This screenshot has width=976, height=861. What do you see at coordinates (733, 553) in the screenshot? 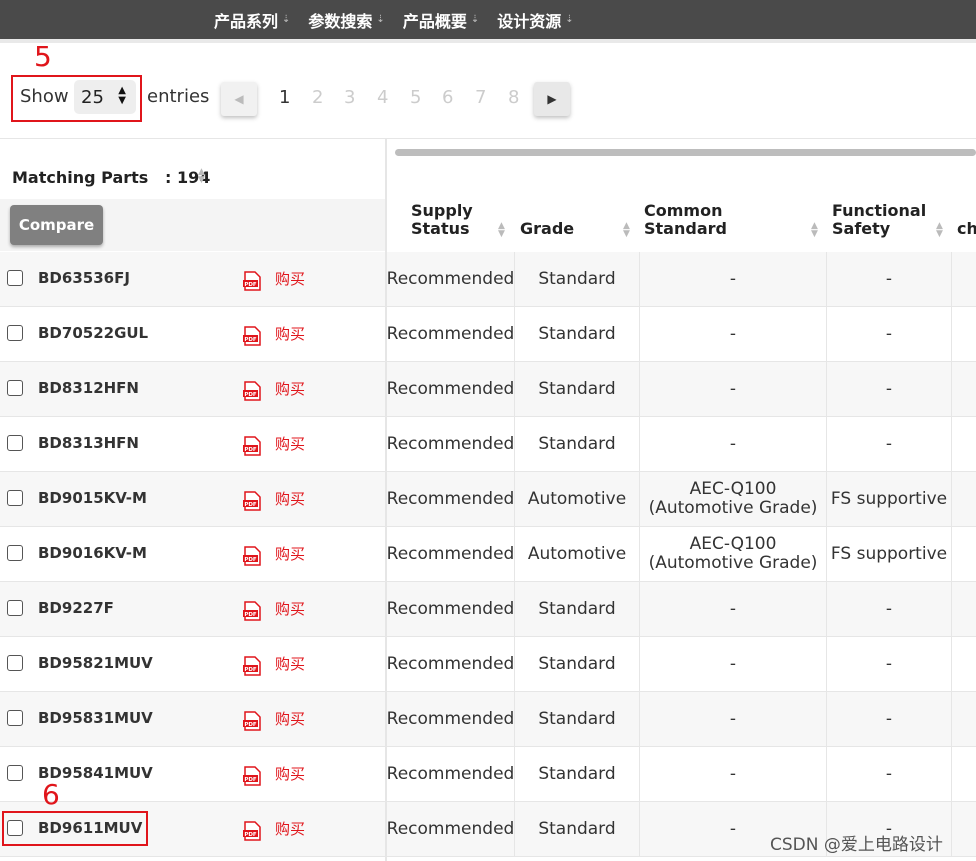
I see `cell-common-standard: AEC-Q100 (Automotive Grade)` at bounding box center [733, 553].